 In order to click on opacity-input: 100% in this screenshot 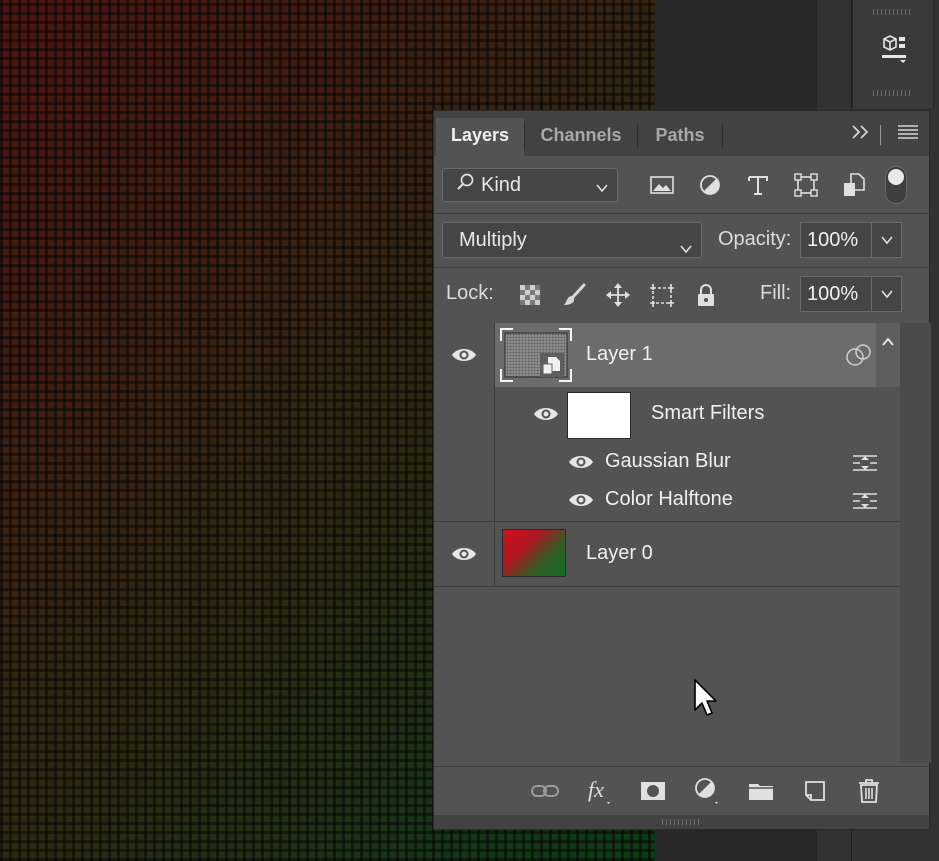, I will do `click(836, 240)`.